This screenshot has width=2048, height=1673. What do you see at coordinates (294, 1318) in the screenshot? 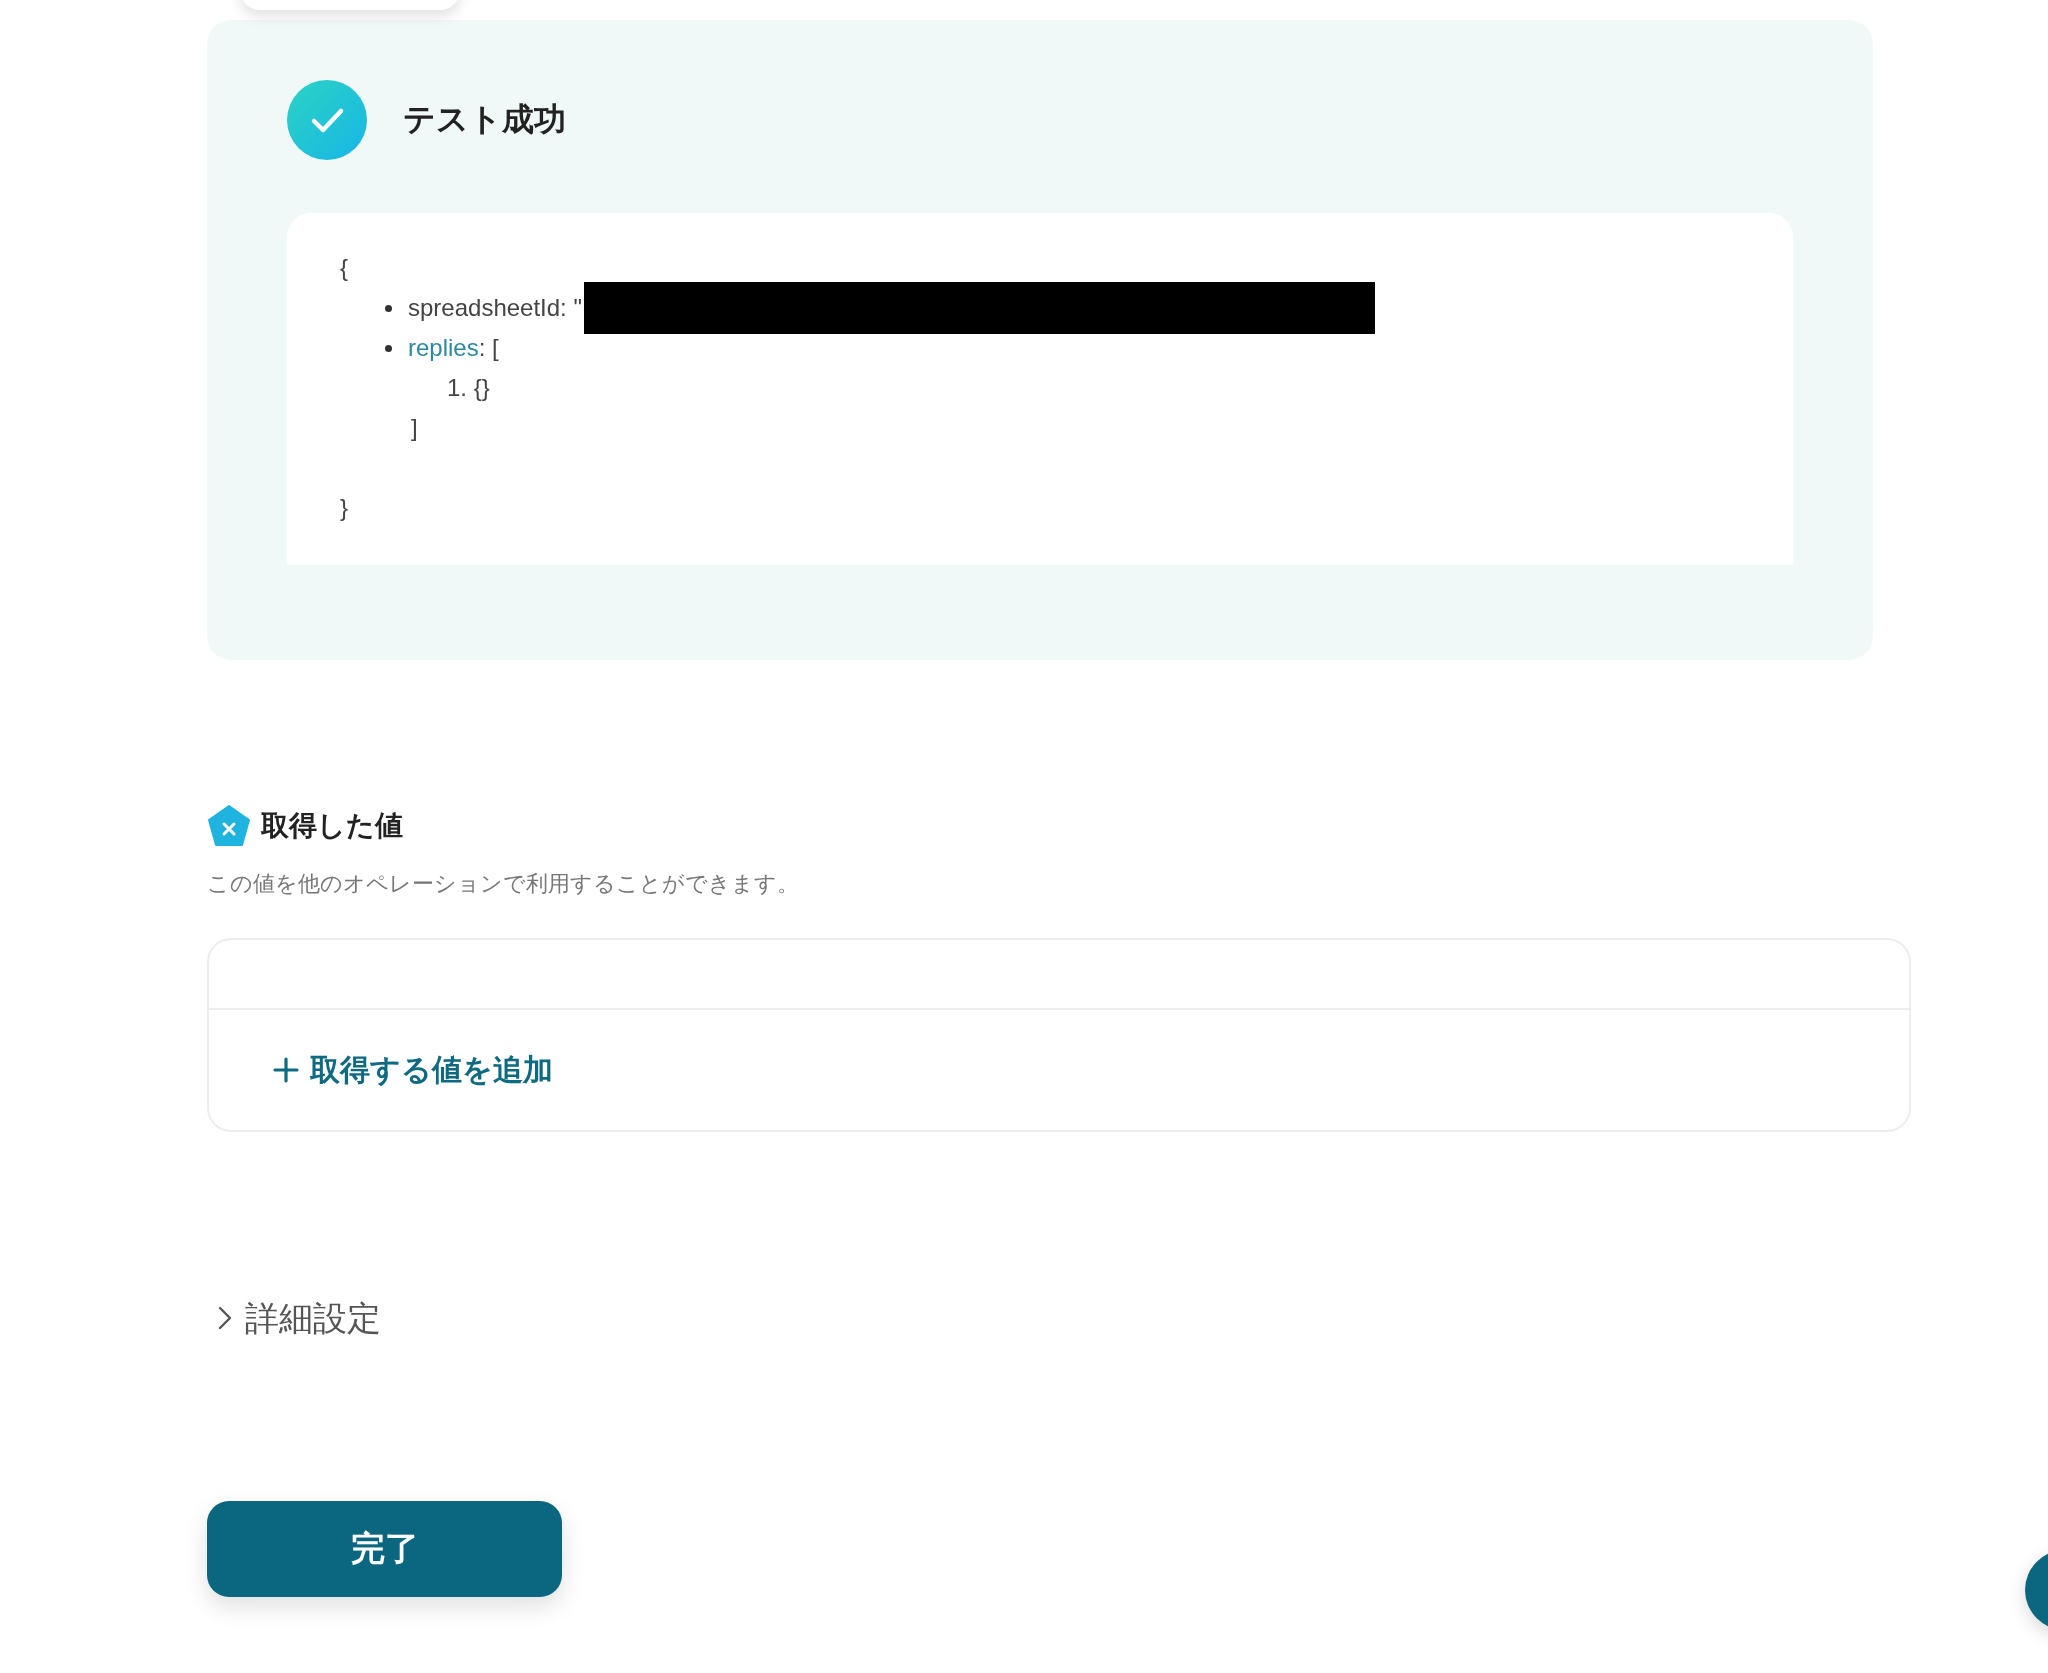
I see `advanced-settings-toggle: 詳細設定` at bounding box center [294, 1318].